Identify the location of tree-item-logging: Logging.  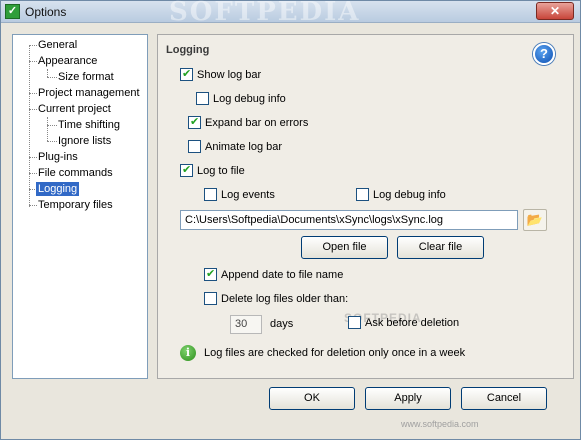
(58, 189).